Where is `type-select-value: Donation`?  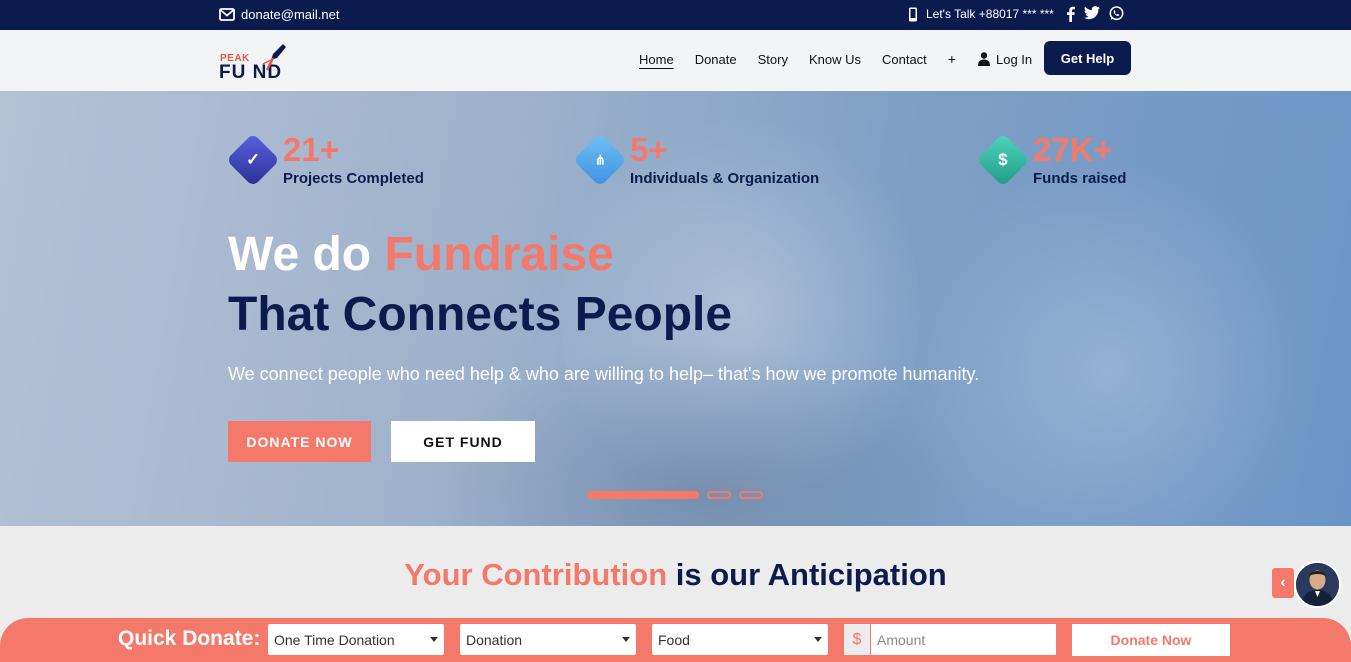
type-select-value: Donation is located at coordinates (494, 639).